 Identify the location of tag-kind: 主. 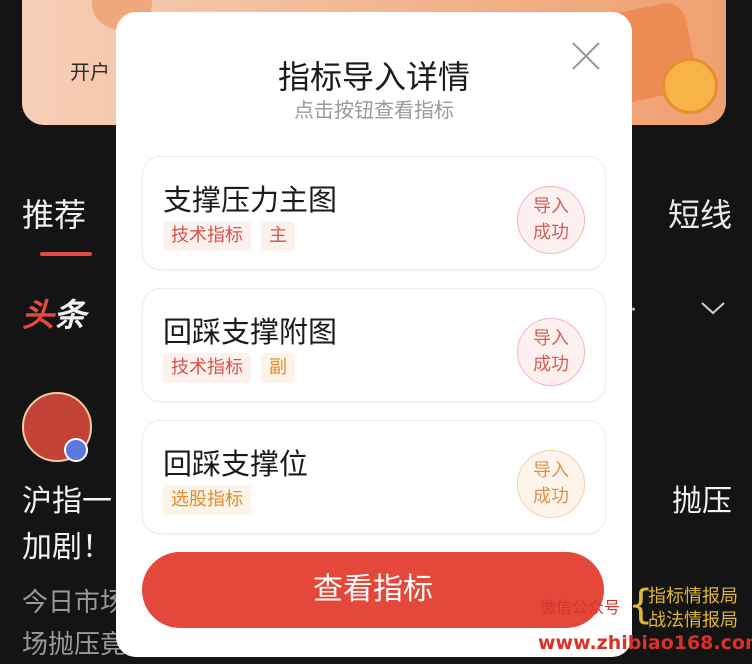
(278, 236).